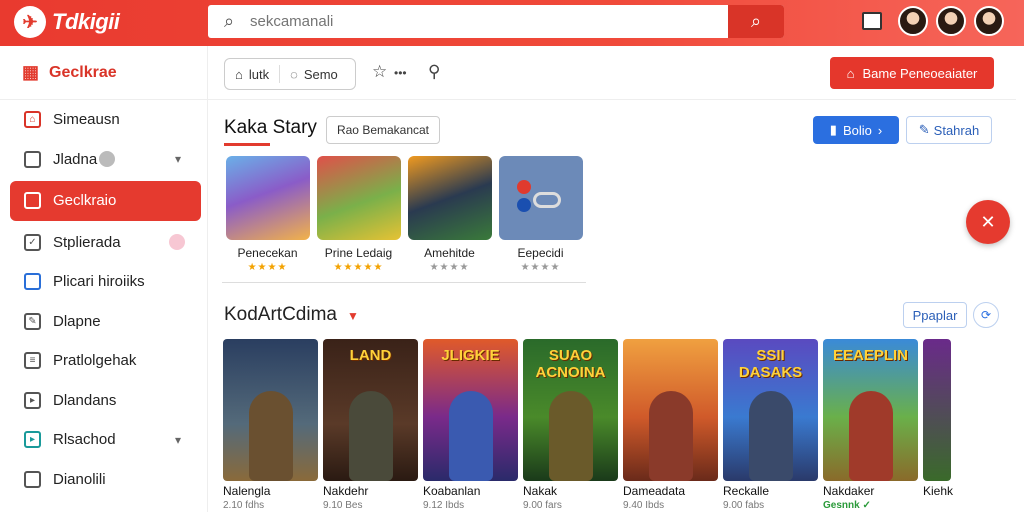 Image resolution: width=1024 pixels, height=512 pixels. I want to click on top-bar: ✈ Tdkigii ⌕ ⌕, so click(512, 23).